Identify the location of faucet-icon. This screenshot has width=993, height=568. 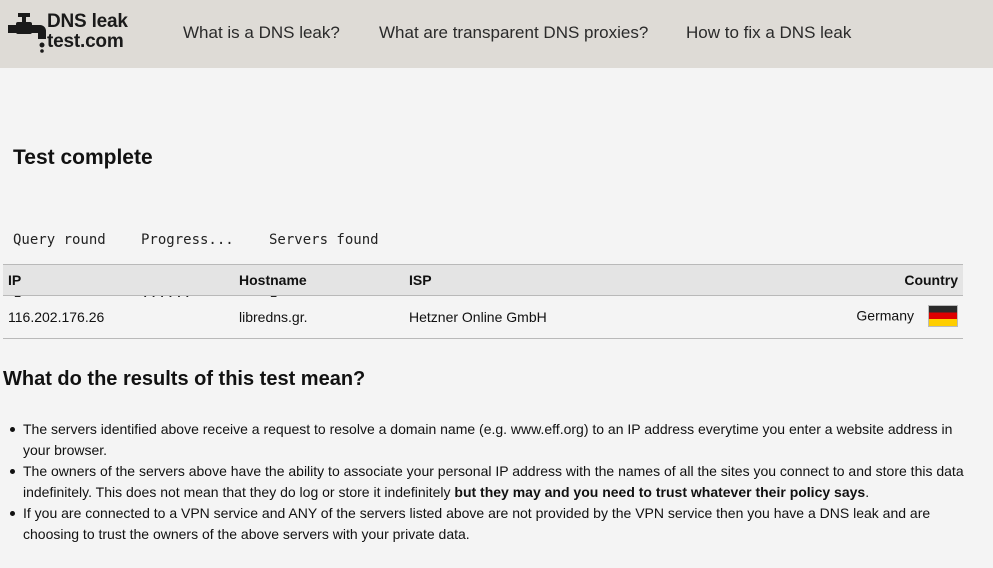
(27, 33).